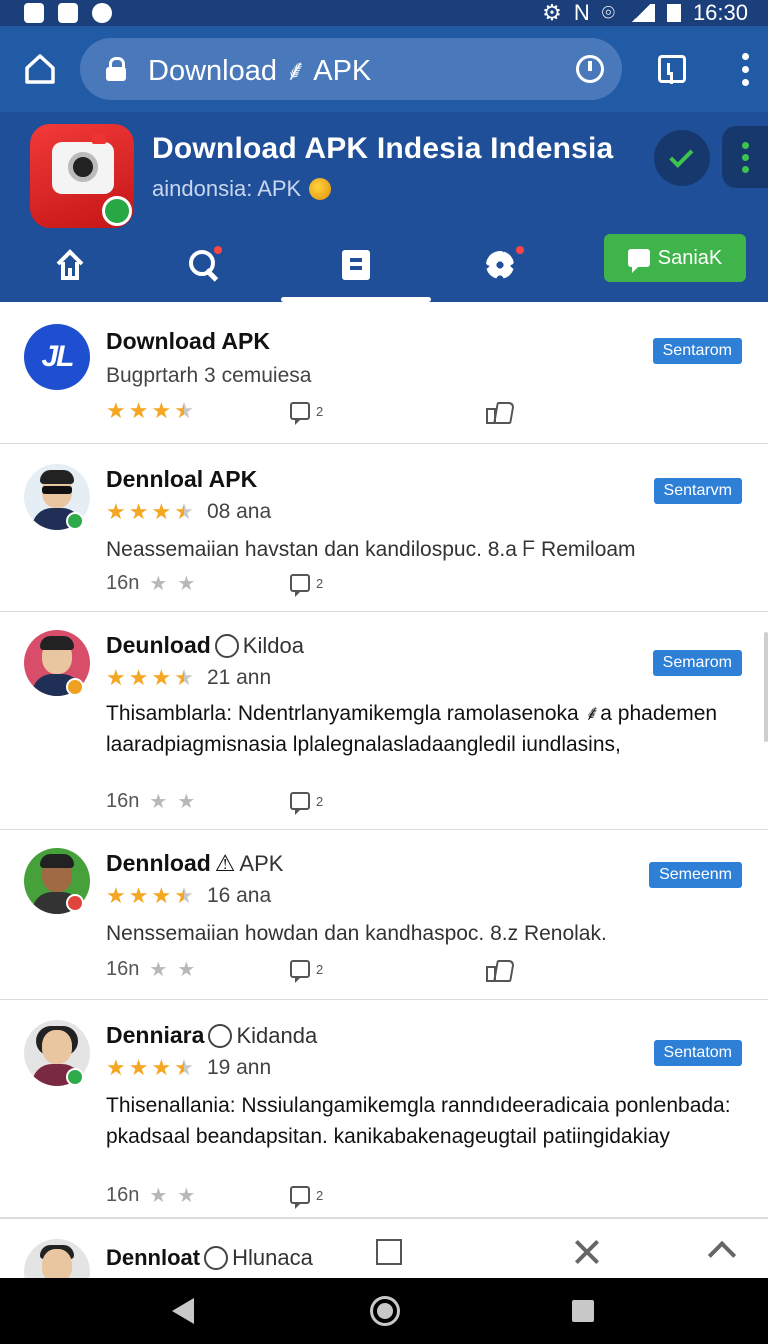  What do you see at coordinates (189, 511) in the screenshot?
I see `rating-stars: ★ ★ ★ ★ 08 ana` at bounding box center [189, 511].